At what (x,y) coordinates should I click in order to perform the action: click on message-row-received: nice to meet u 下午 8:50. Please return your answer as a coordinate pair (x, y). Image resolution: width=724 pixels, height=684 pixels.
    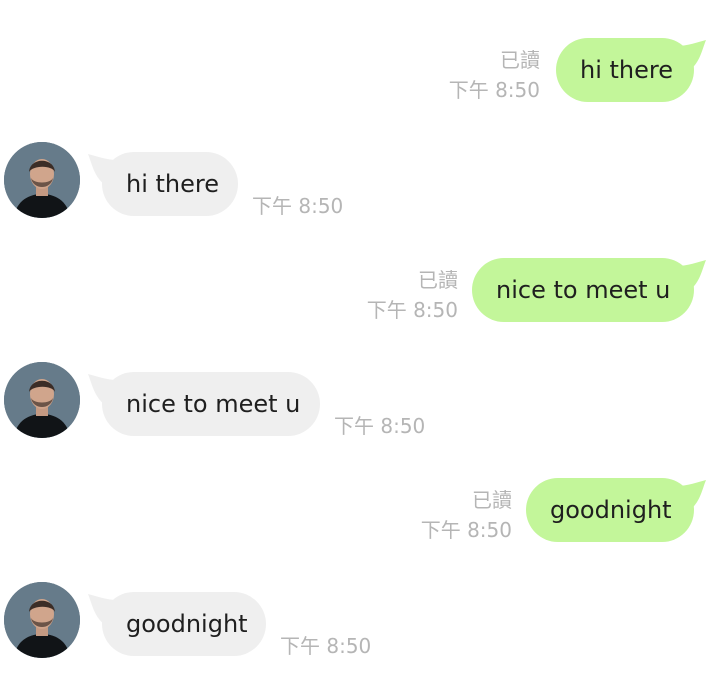
    Looking at the image, I should click on (362, 400).